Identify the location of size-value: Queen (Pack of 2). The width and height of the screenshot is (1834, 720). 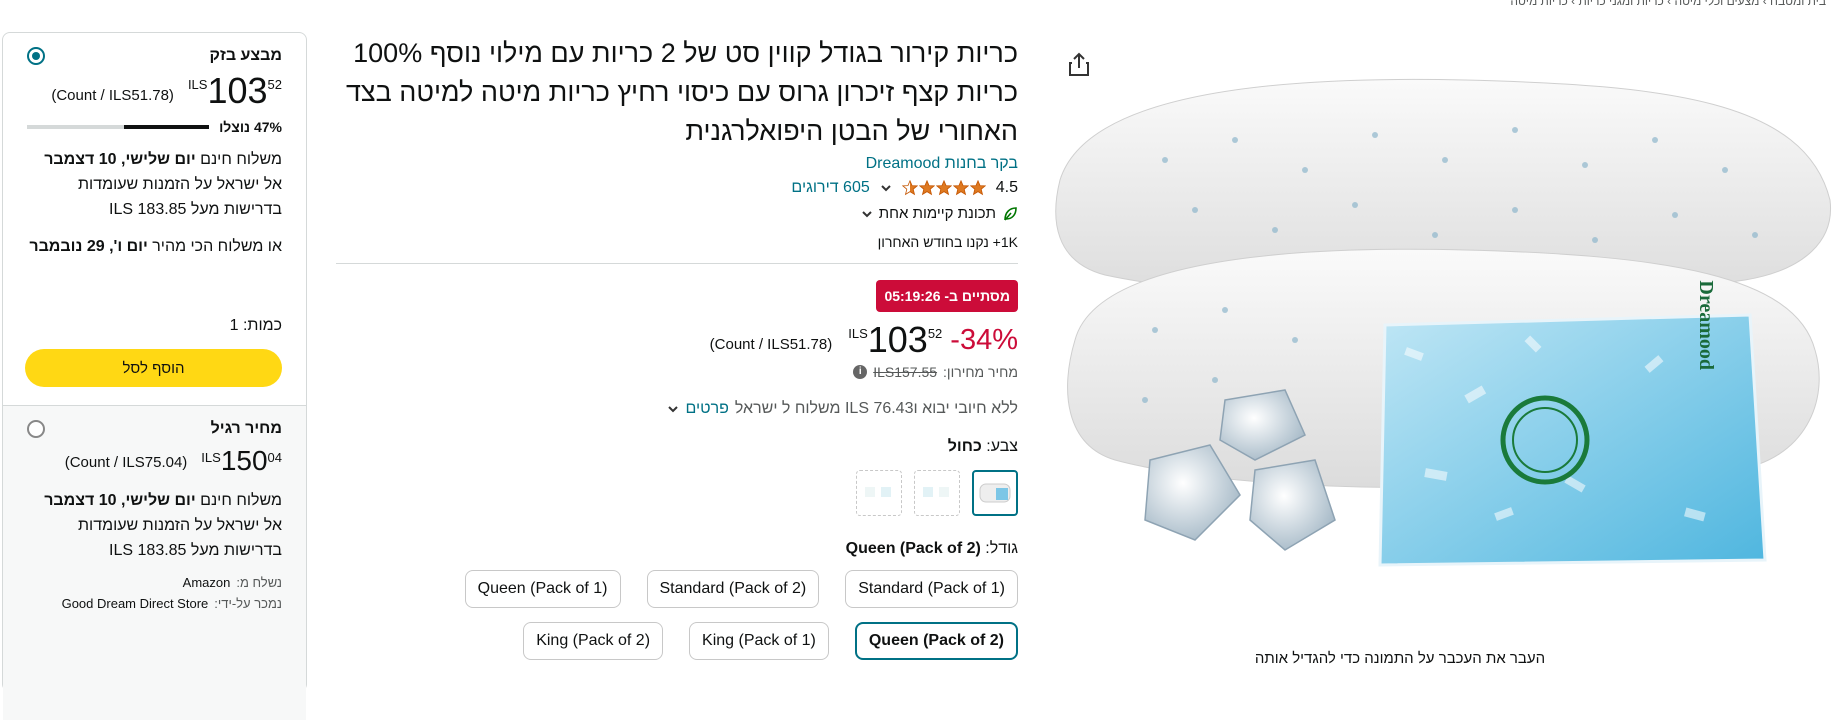
(913, 548).